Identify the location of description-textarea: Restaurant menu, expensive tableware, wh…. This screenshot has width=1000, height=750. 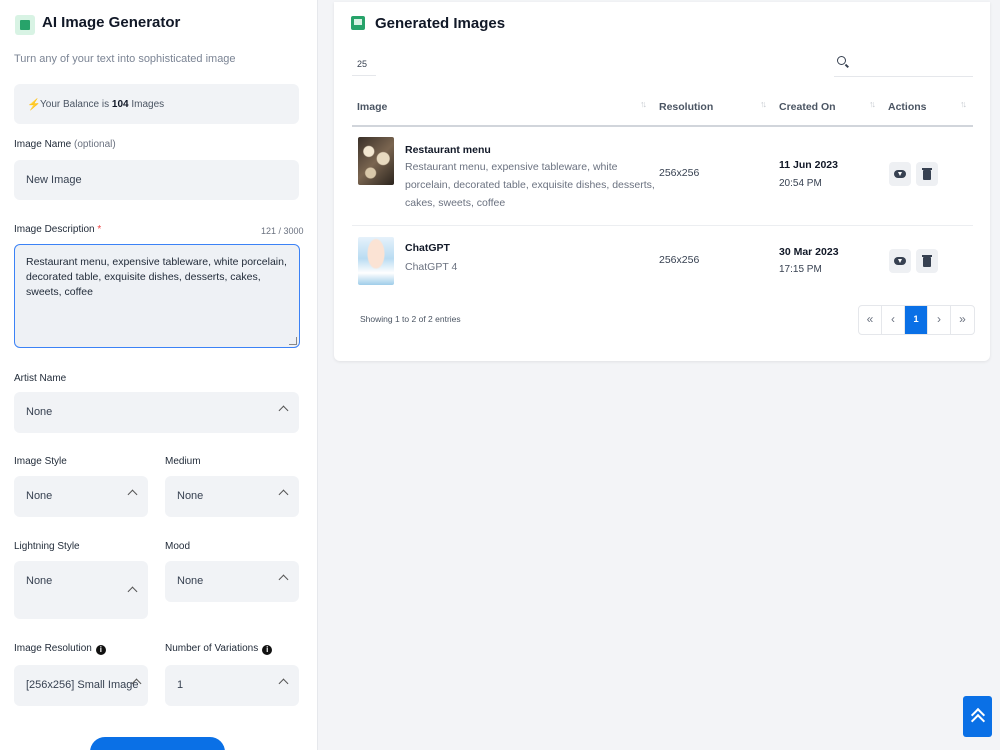
(157, 296).